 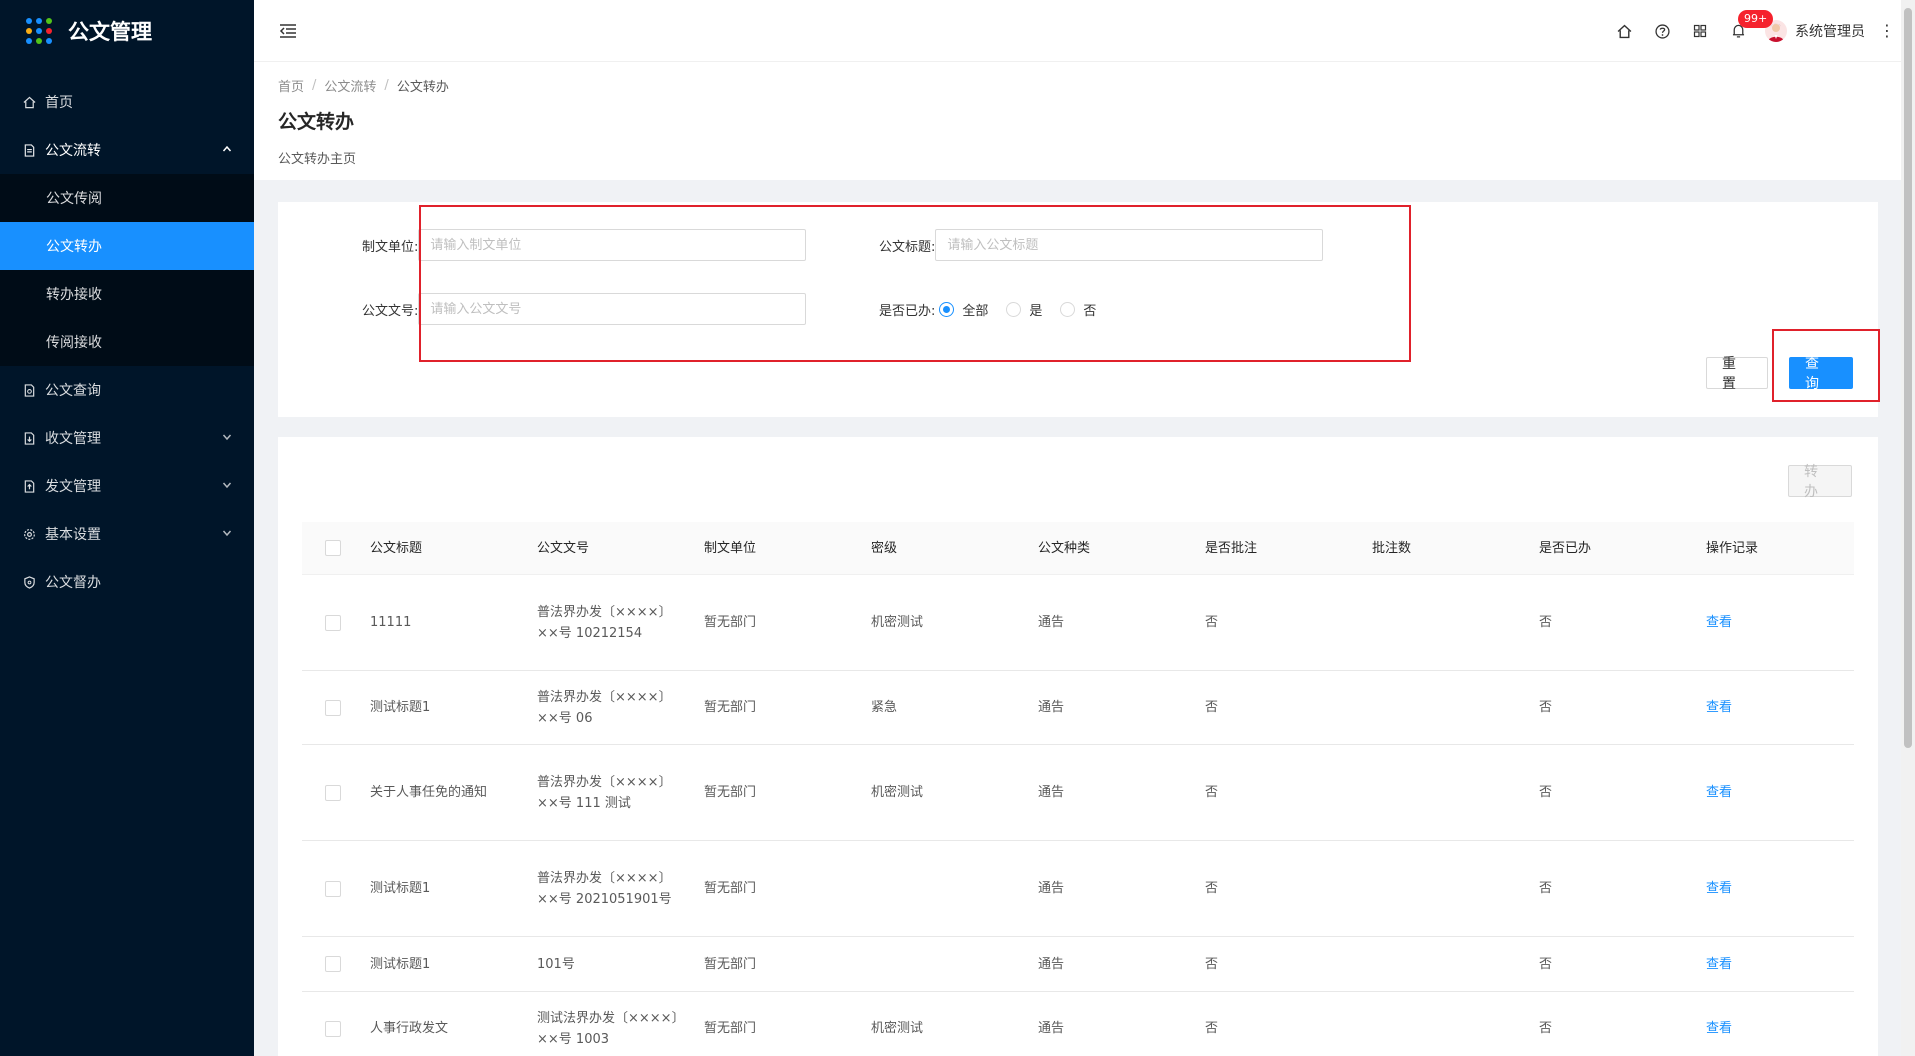 I want to click on page-header: 首页 / 公文流转 / 公文转办 公文转办 公文转办主页, so click(x=1084, y=121).